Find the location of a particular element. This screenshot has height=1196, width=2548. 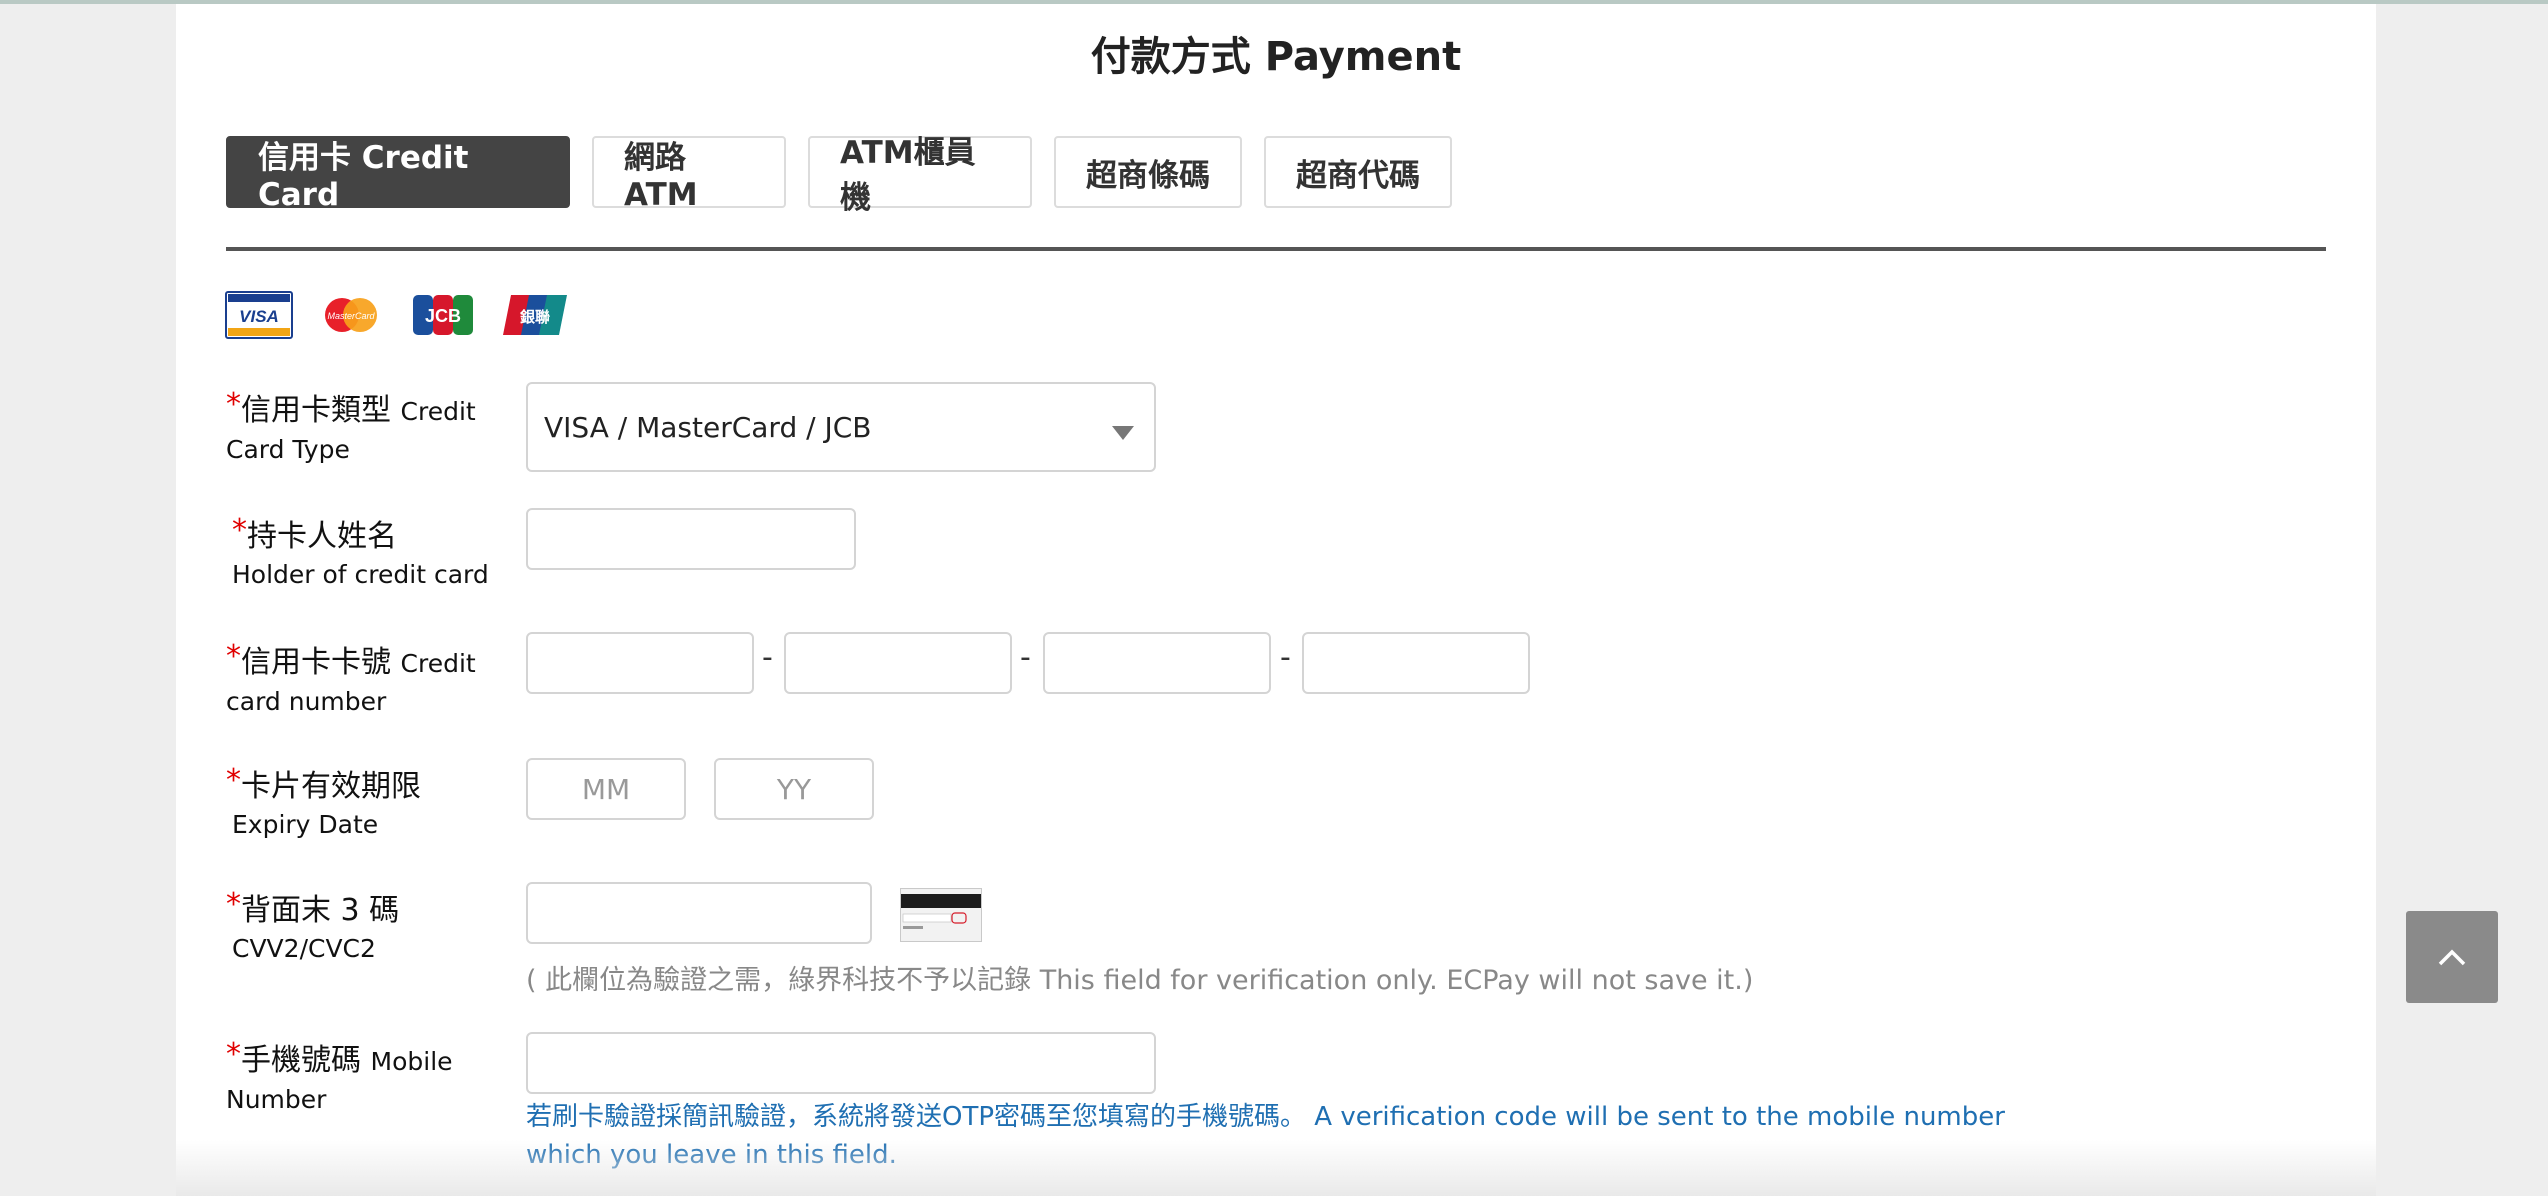

chevron-up-icon is located at coordinates (2452, 957).